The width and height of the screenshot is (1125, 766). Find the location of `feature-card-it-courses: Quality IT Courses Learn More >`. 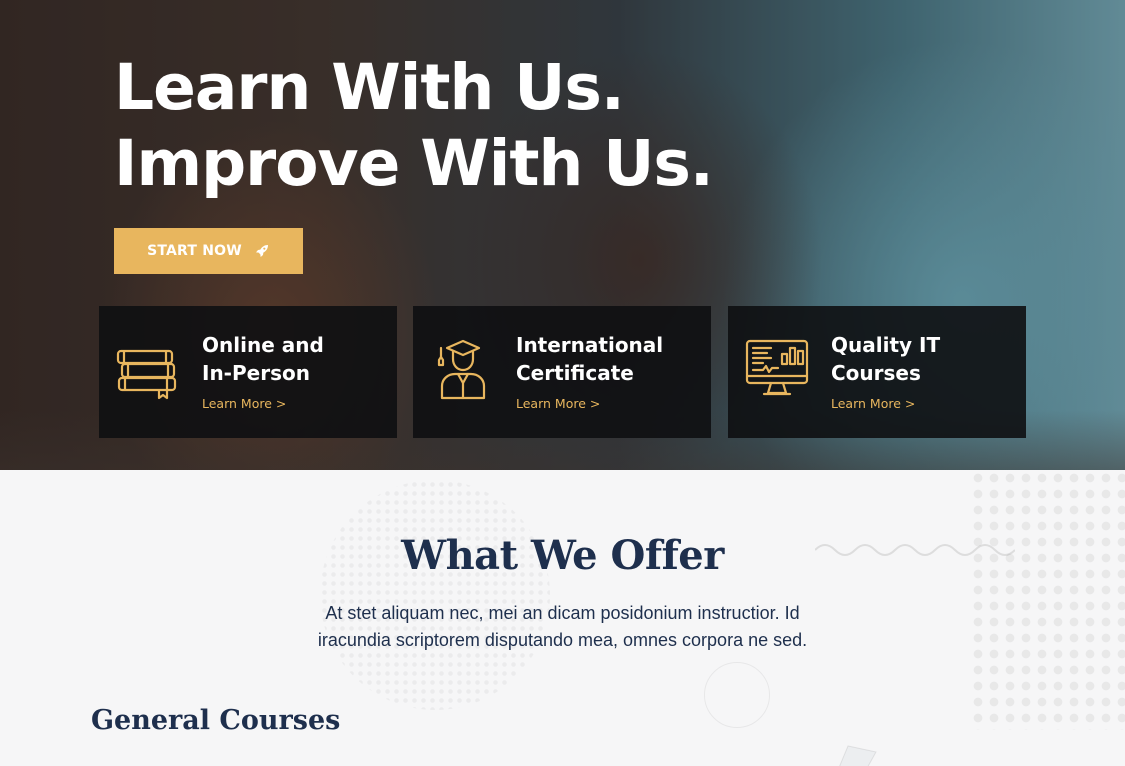

feature-card-it-courses: Quality IT Courses Learn More > is located at coordinates (877, 372).